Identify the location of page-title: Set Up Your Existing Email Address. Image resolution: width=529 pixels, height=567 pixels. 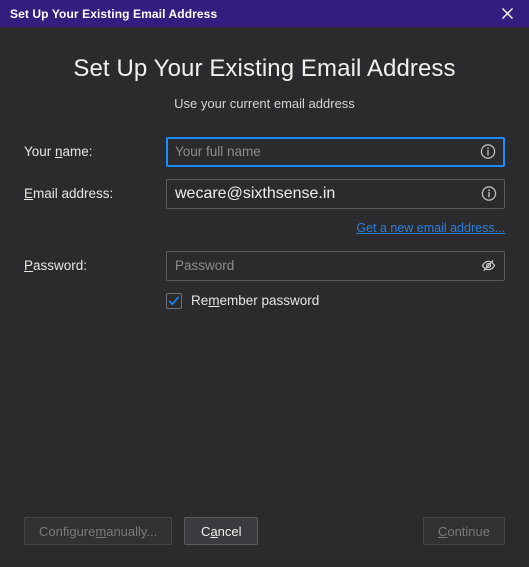
(264, 68).